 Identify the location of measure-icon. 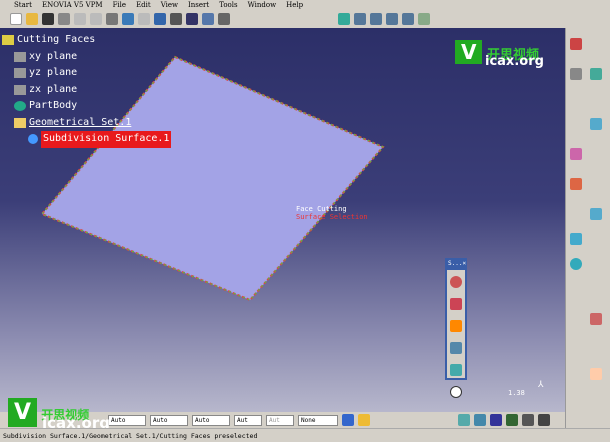
(528, 420).